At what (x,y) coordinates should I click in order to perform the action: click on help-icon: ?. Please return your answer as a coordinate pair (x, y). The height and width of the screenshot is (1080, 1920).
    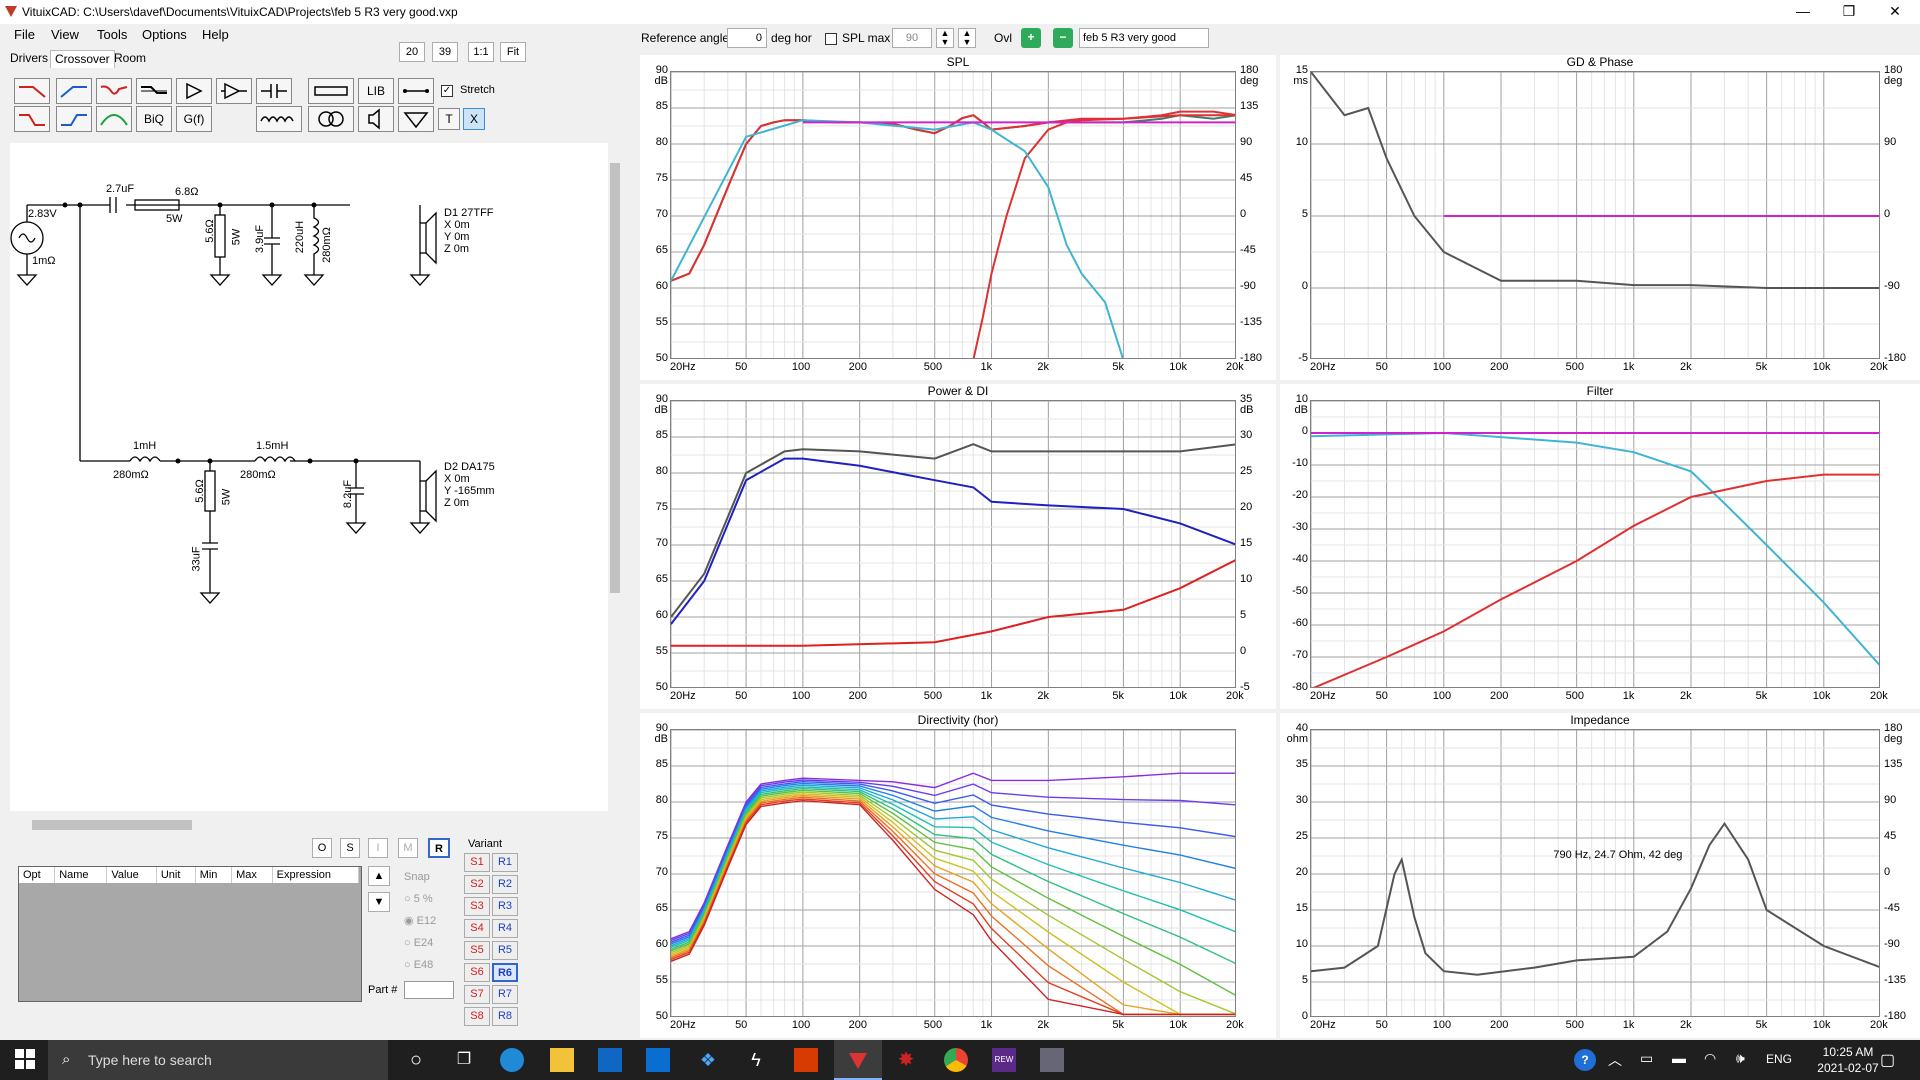
    Looking at the image, I should click on (1585, 1060).